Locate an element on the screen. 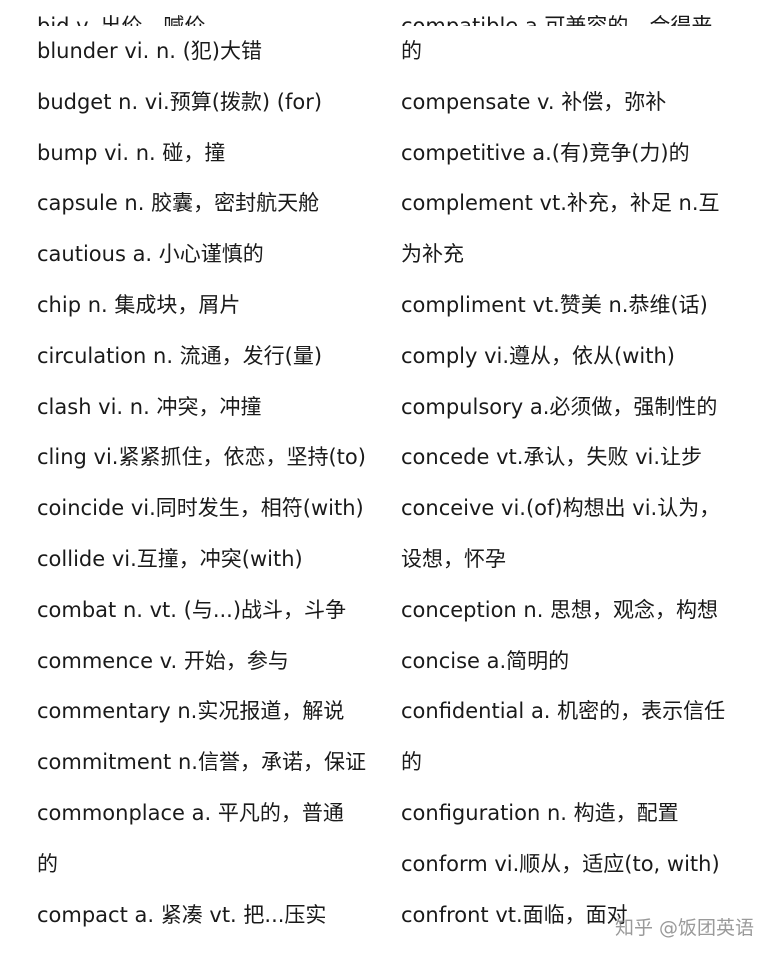 The width and height of the screenshot is (774, 960). vocab-entry-line: coincide vi.同时发生，相符(with) is located at coordinates (200, 508).